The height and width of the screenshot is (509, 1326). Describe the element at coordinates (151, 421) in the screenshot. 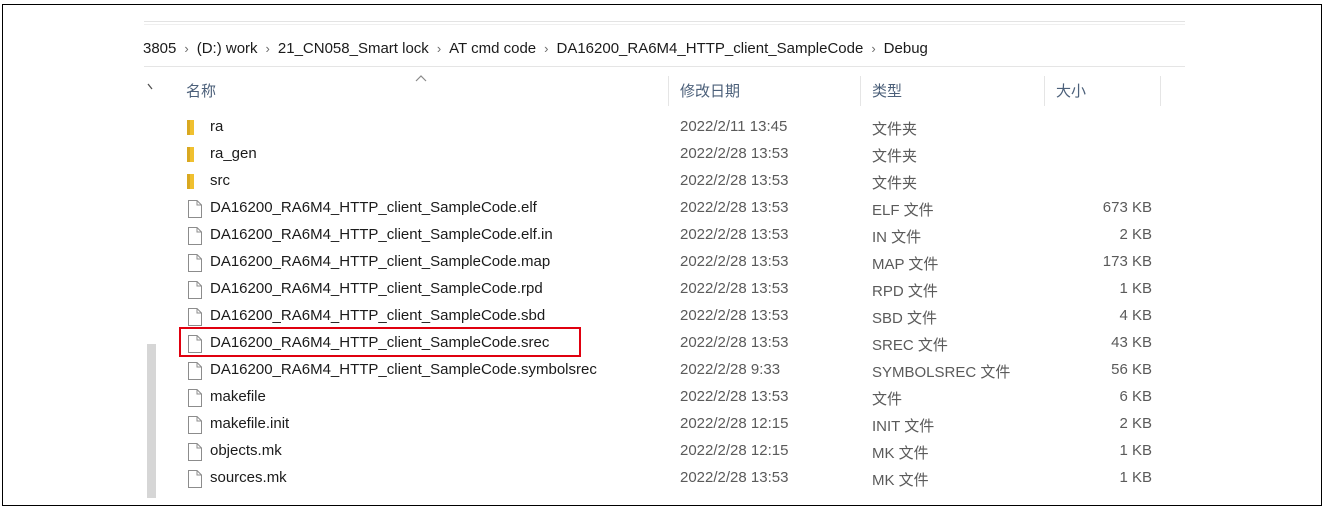

I see `scrollbar-thumb` at that location.